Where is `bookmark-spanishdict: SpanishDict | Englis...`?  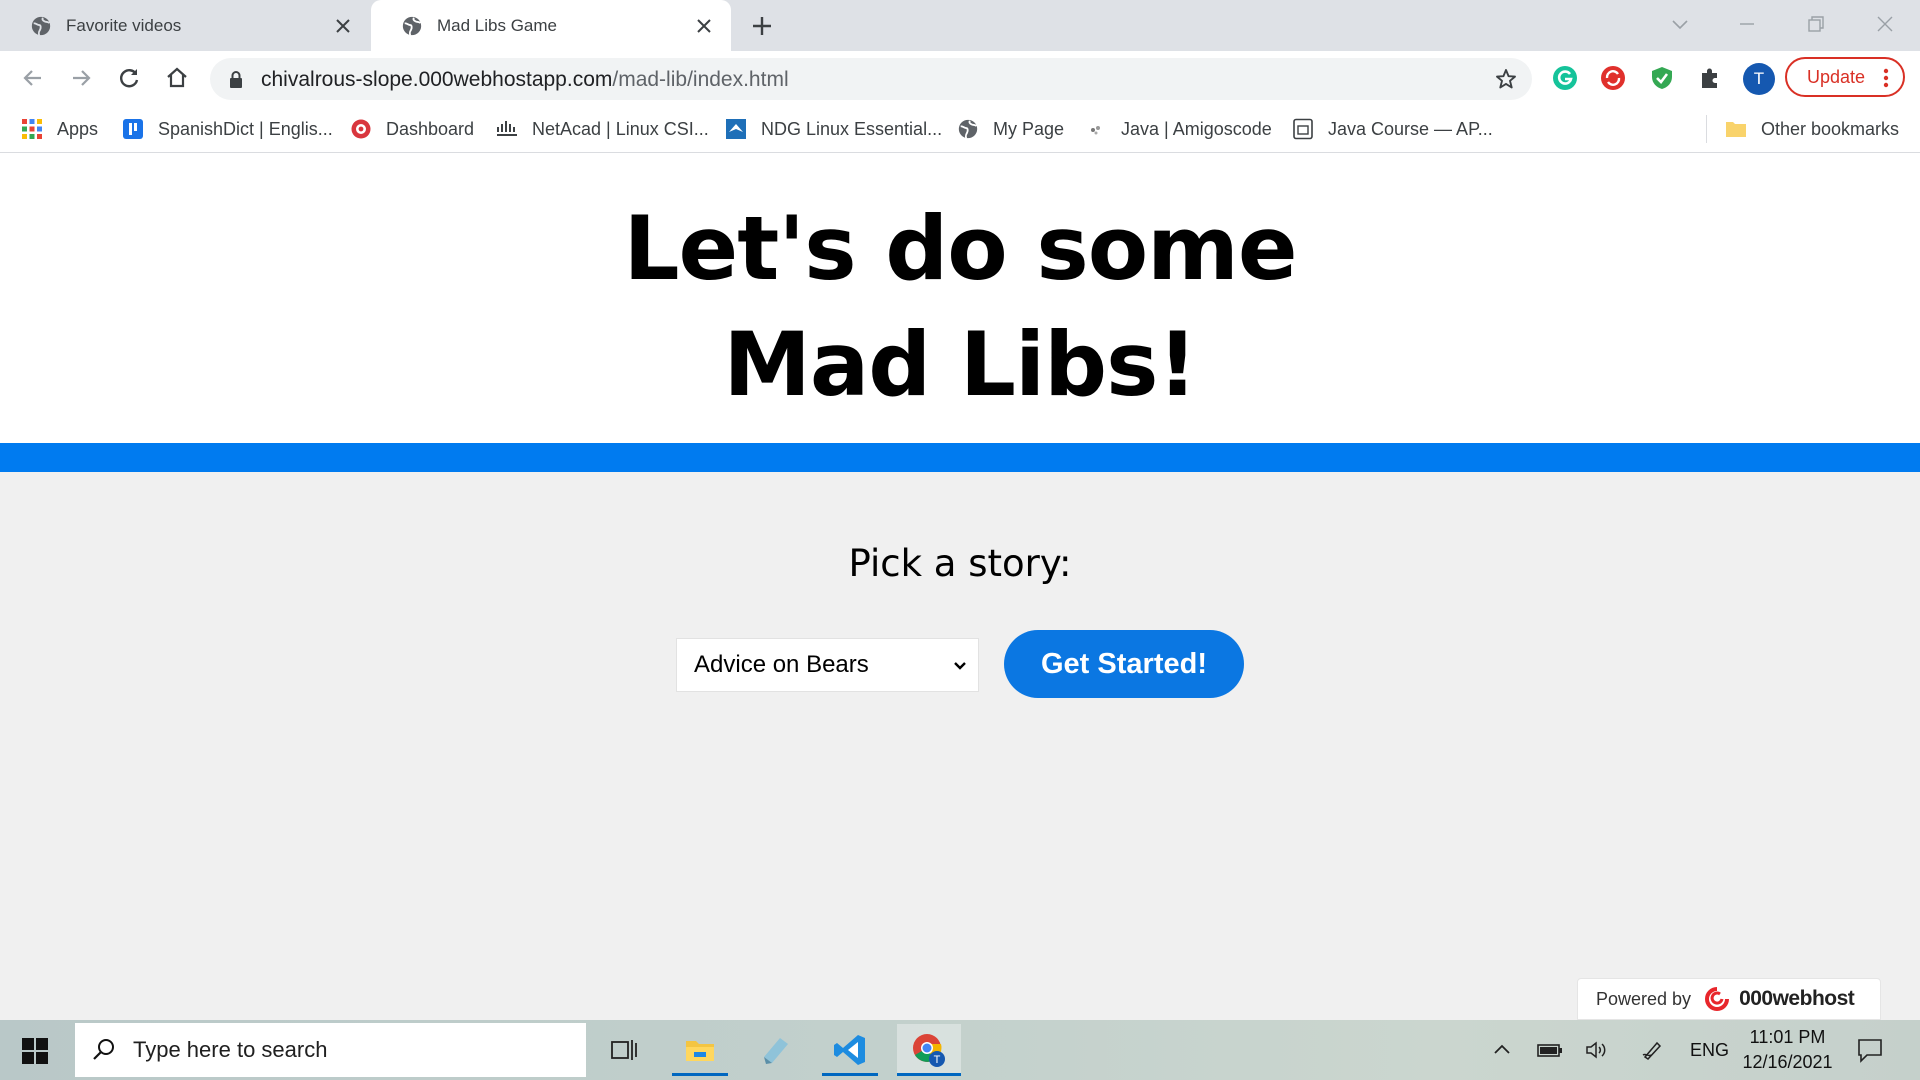
bookmark-spanishdict: SpanishDict | Englis... is located at coordinates (227, 129).